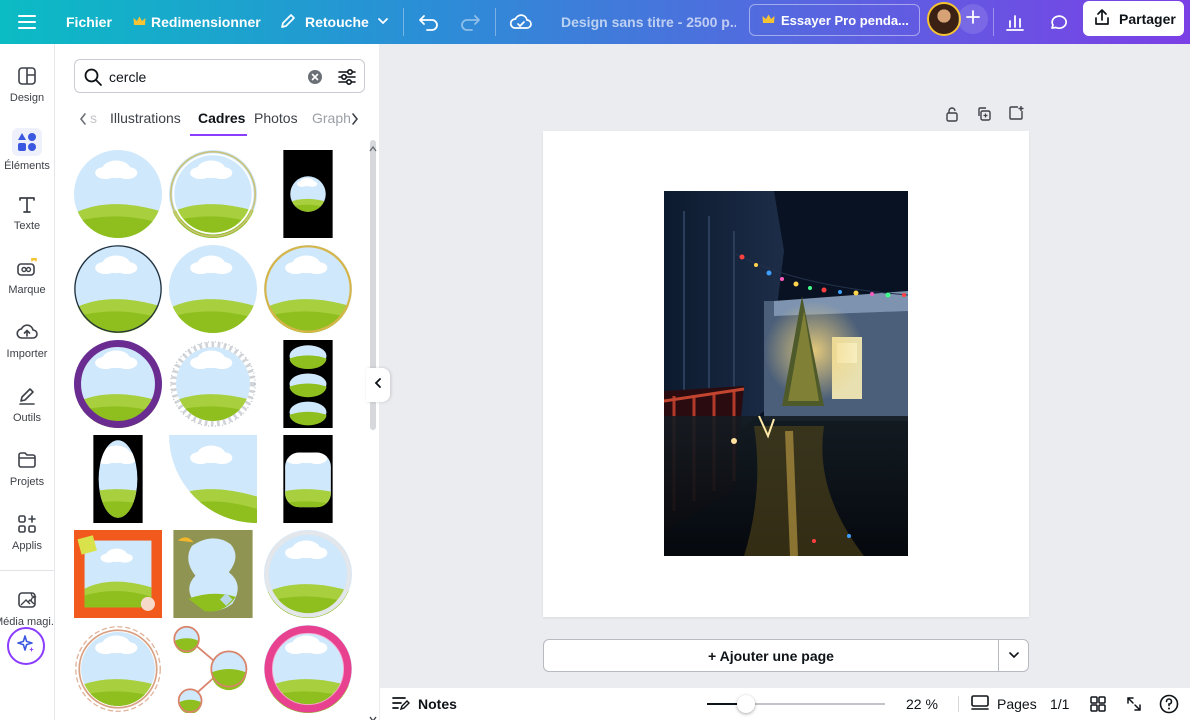  What do you see at coordinates (437, 704) in the screenshot?
I see `notes-label: Notes` at bounding box center [437, 704].